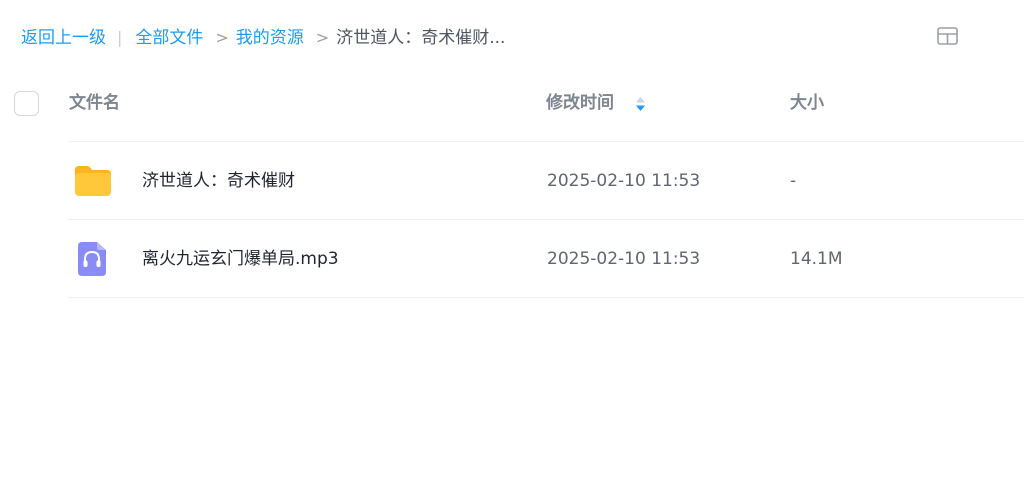 The height and width of the screenshot is (492, 1024). What do you see at coordinates (94, 103) in the screenshot?
I see `column-header-name: 文件名` at bounding box center [94, 103].